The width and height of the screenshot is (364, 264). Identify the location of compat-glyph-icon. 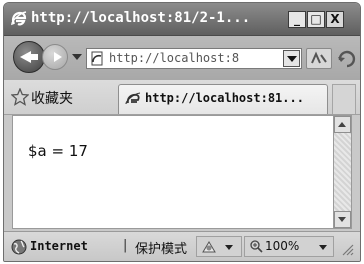
(319, 57).